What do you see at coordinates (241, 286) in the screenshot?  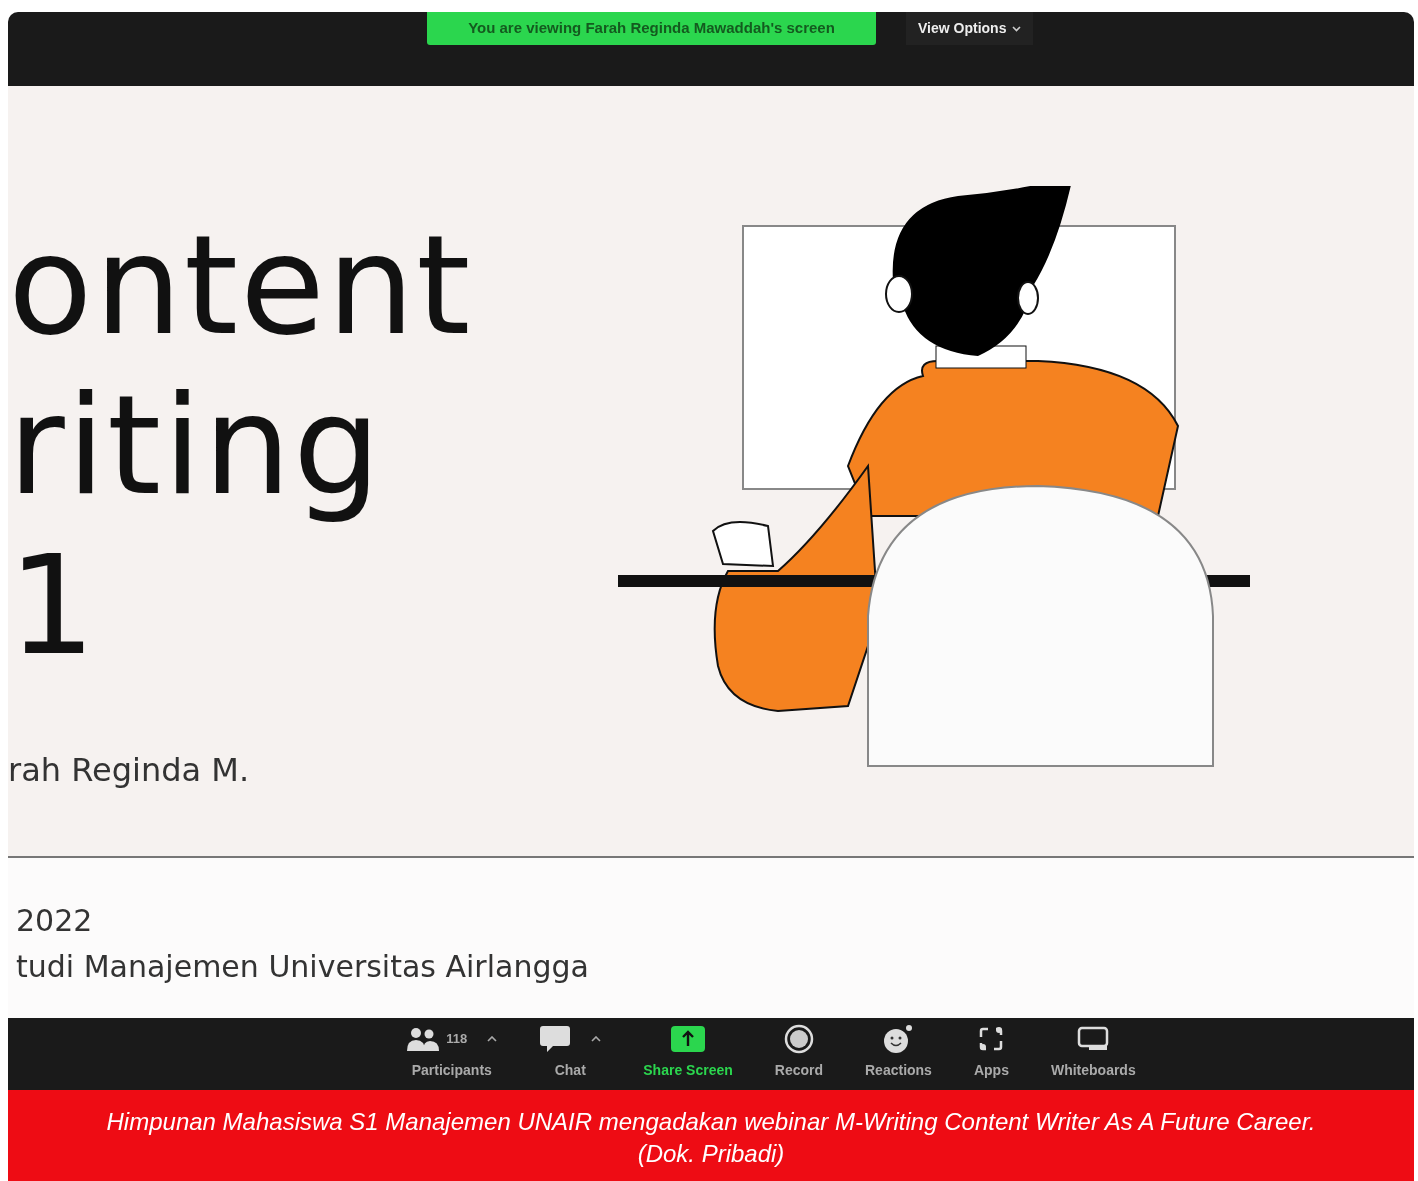 I see `slide-title-line: ontent` at bounding box center [241, 286].